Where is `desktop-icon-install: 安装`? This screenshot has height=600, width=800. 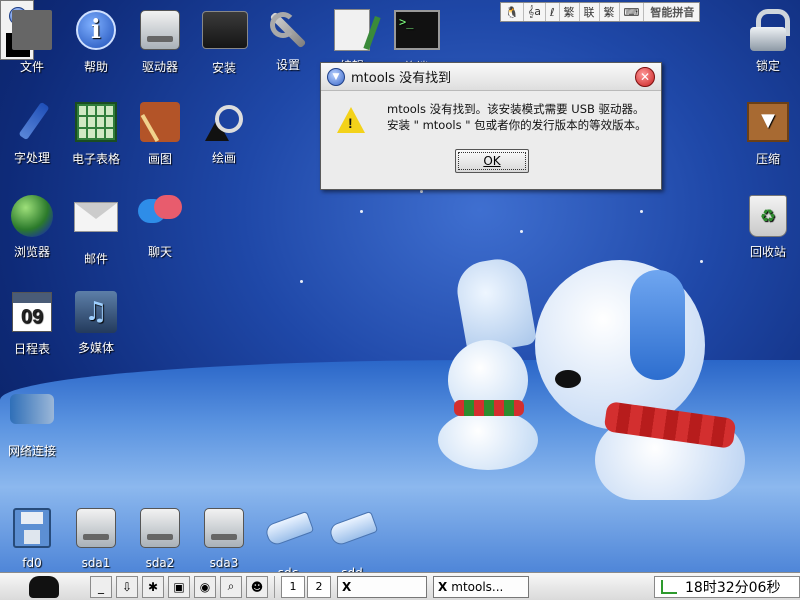
desktop-icon-install: 安装 is located at coordinates (224, 42).